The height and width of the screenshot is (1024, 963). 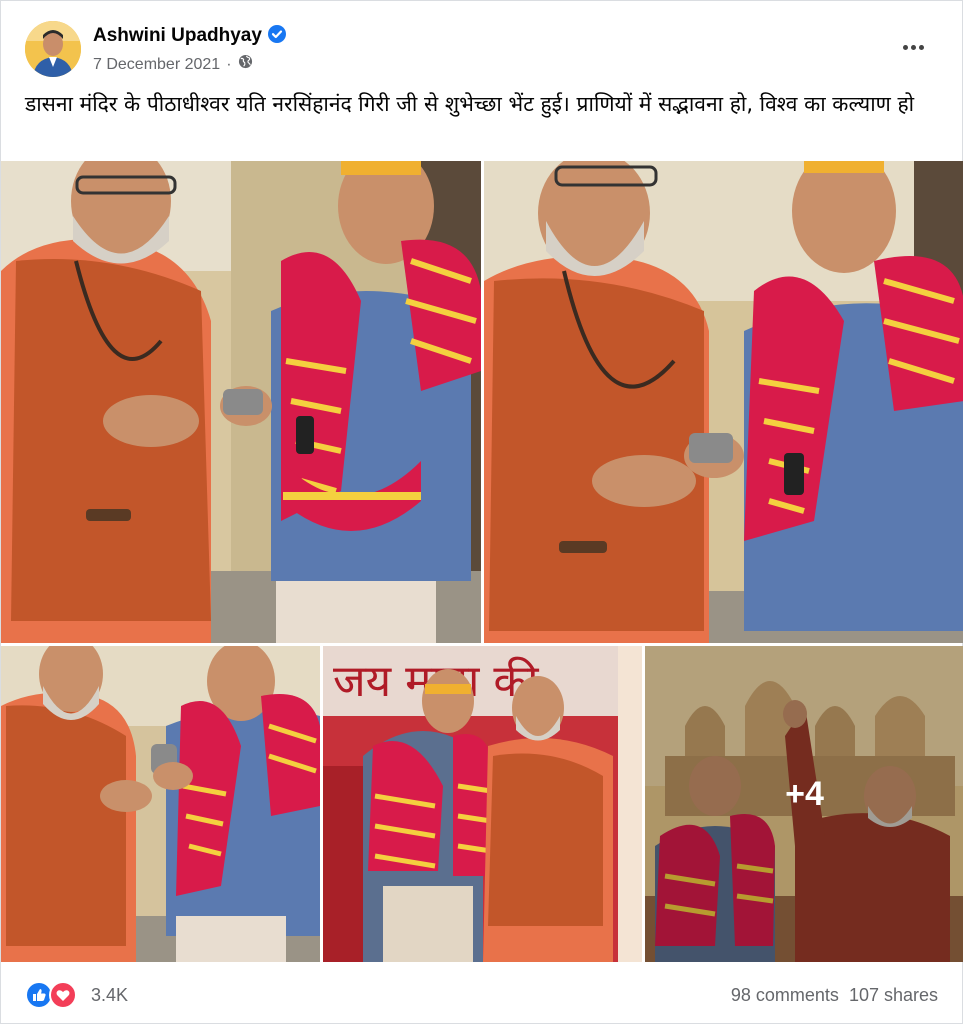 I want to click on post-photo-4: जय माता की, so click(x=482, y=804).